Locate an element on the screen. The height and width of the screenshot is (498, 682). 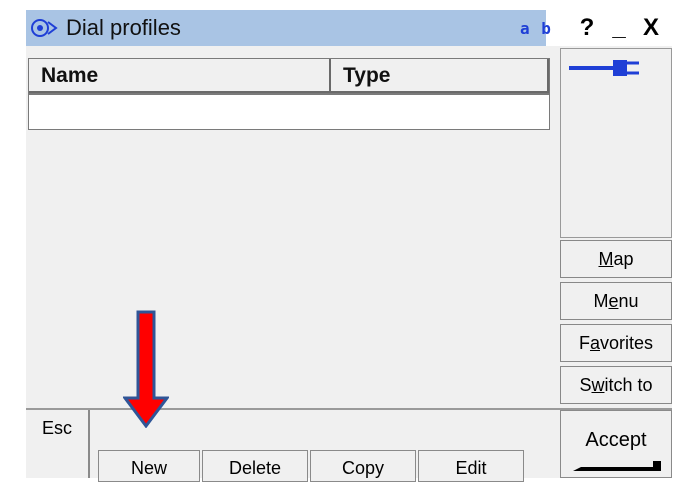
map-button: Map is located at coordinates (616, 259).